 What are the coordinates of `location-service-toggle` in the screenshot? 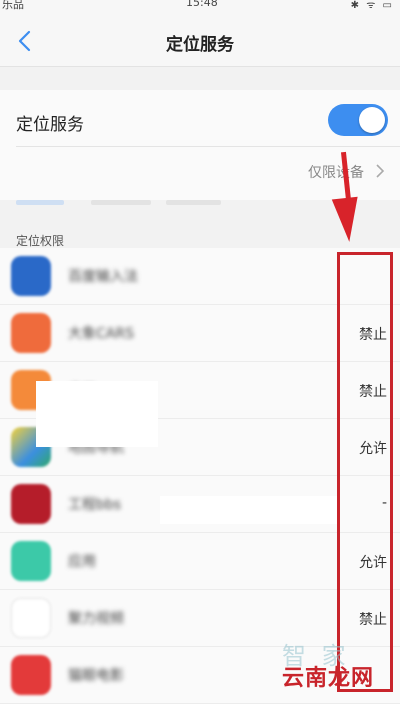 It's located at (358, 120).